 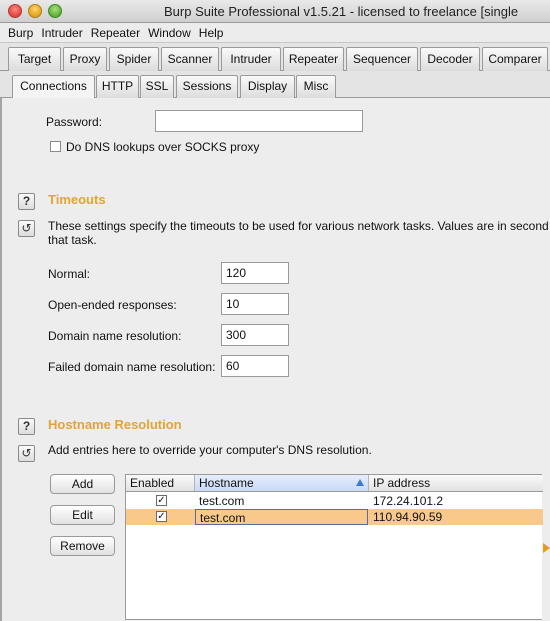 I want to click on column-hostname: Hostname, so click(x=282, y=483).